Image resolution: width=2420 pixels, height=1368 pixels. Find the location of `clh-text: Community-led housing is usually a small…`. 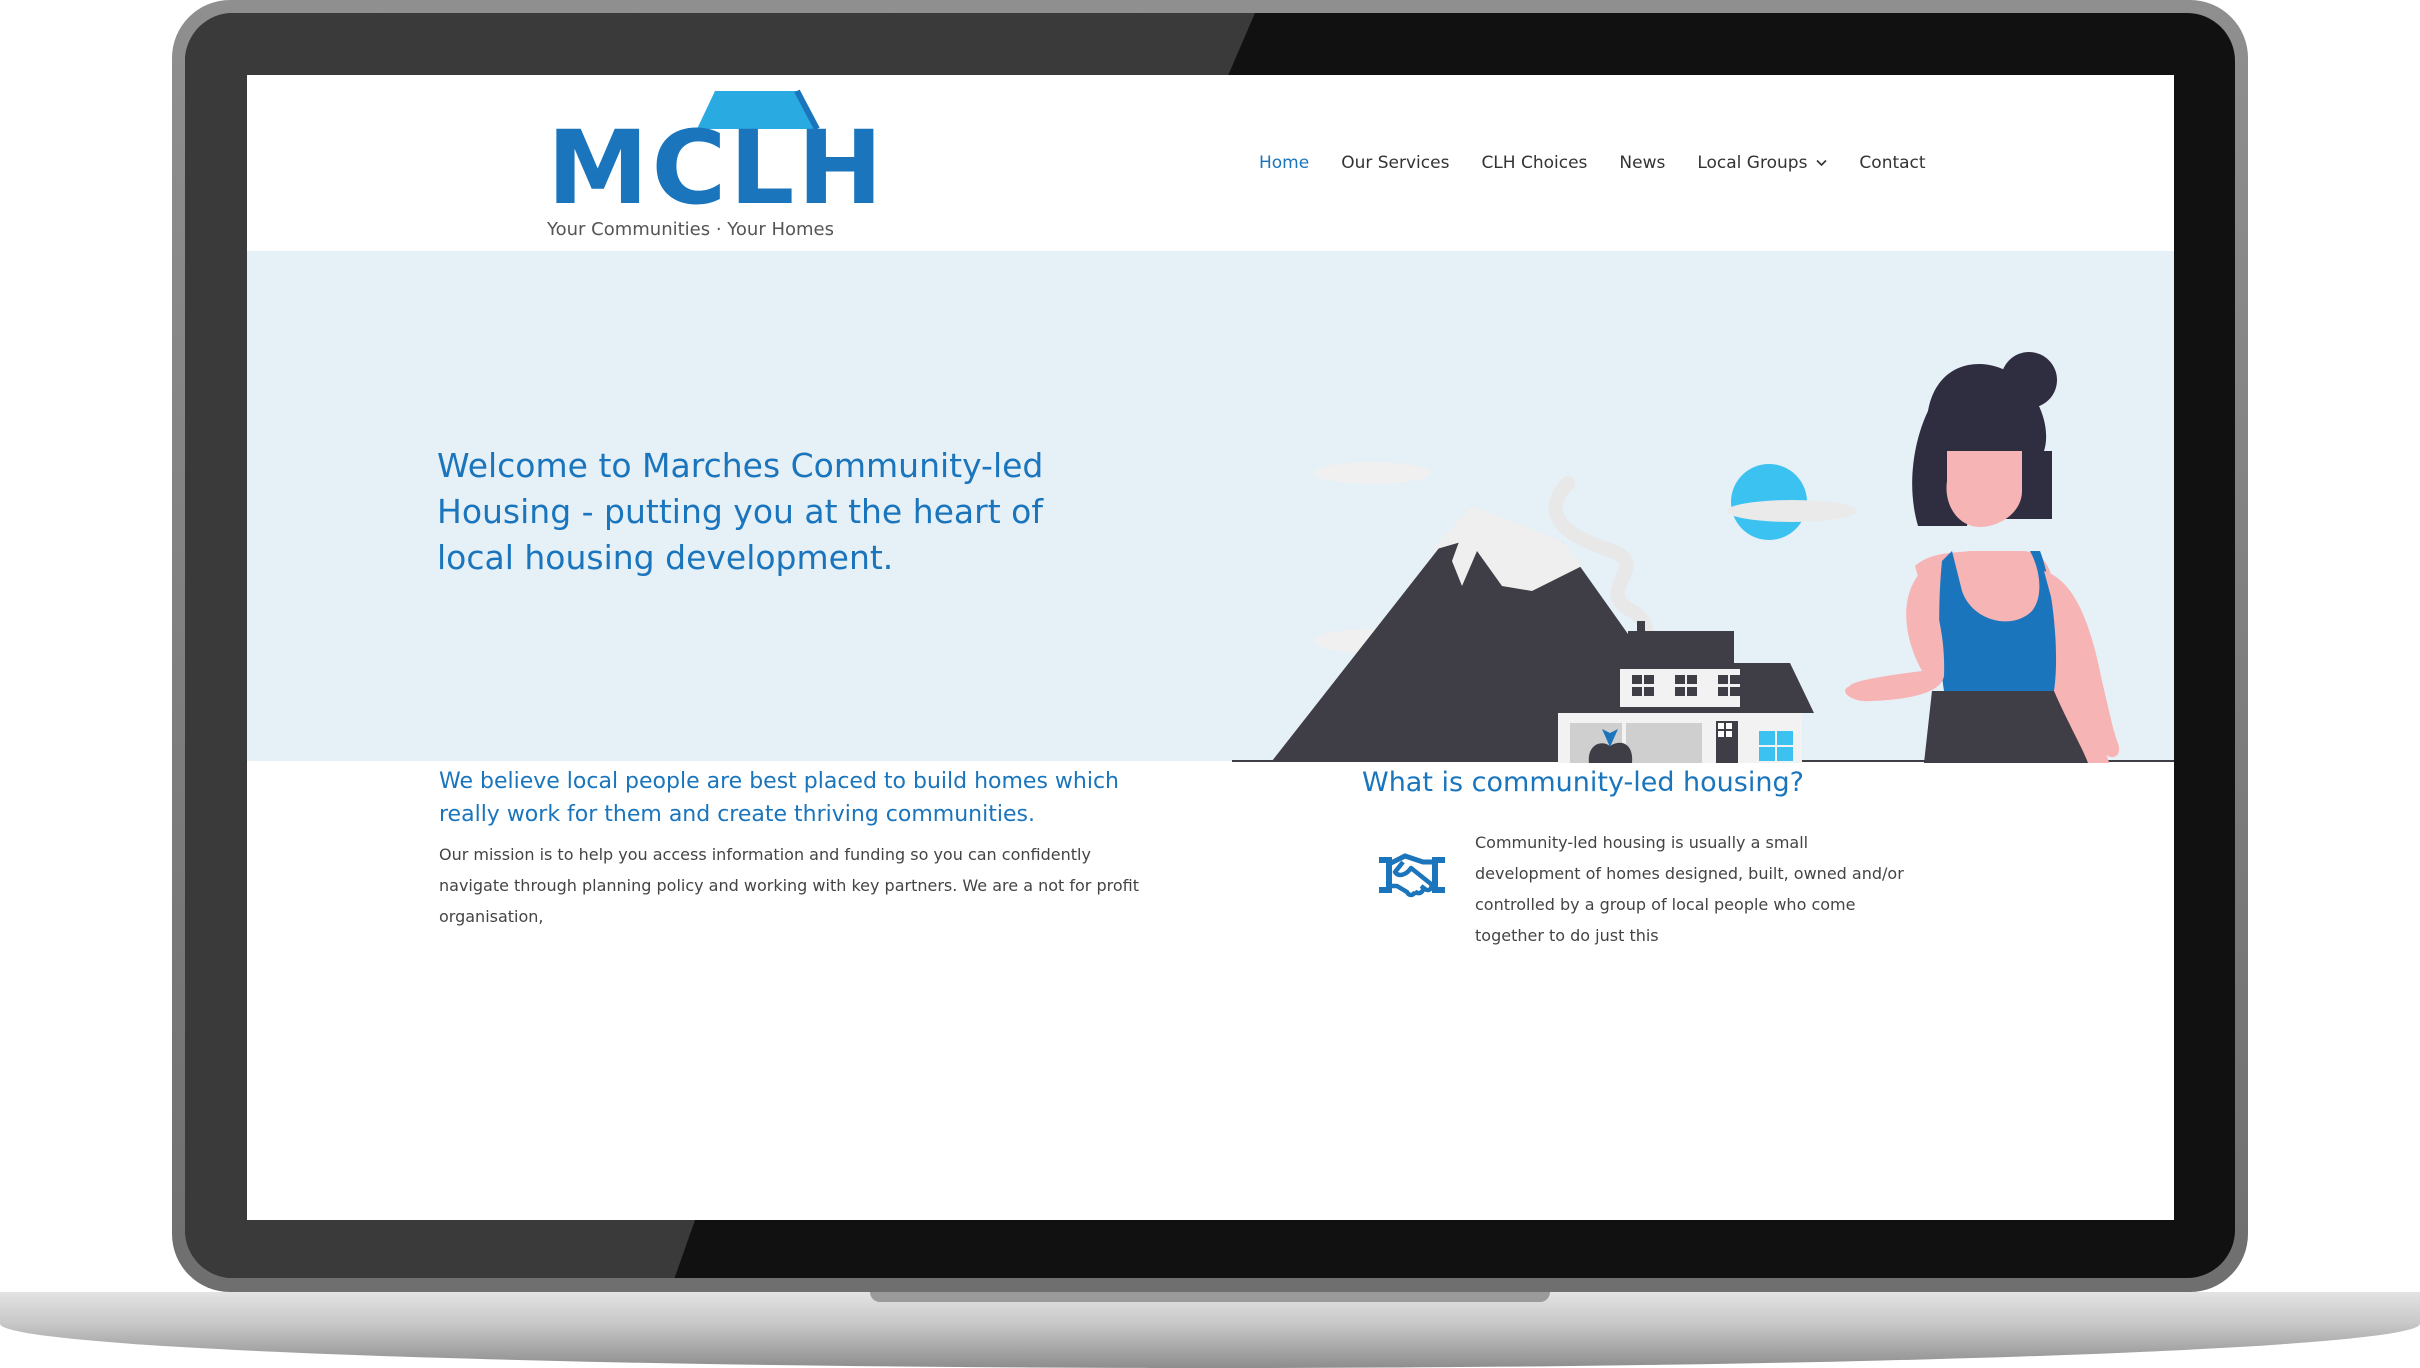

clh-text: Community-led housing is usually a small… is located at coordinates (1689, 889).